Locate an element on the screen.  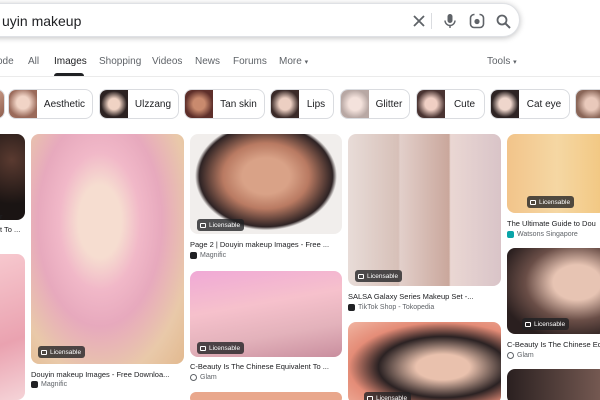
chip-cat-eye: Cat eye is located at coordinates (530, 104).